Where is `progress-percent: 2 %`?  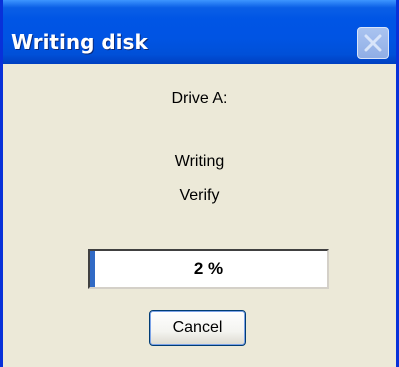 progress-percent: 2 % is located at coordinates (208, 268).